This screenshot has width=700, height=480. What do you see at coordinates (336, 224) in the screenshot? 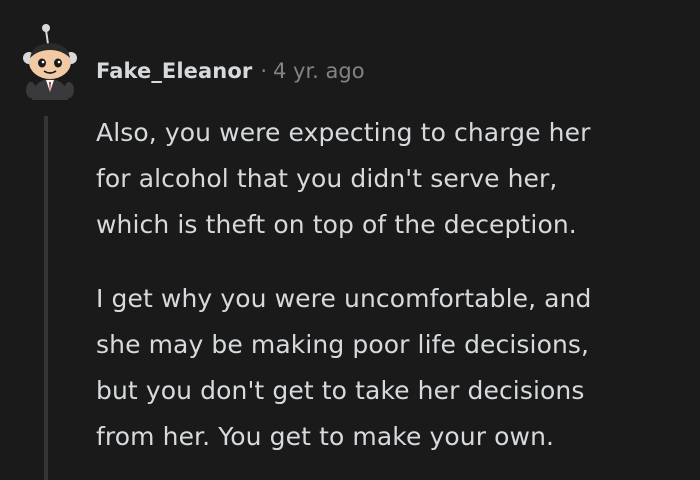
I see `text-line: which is theft on top of the deception.` at bounding box center [336, 224].